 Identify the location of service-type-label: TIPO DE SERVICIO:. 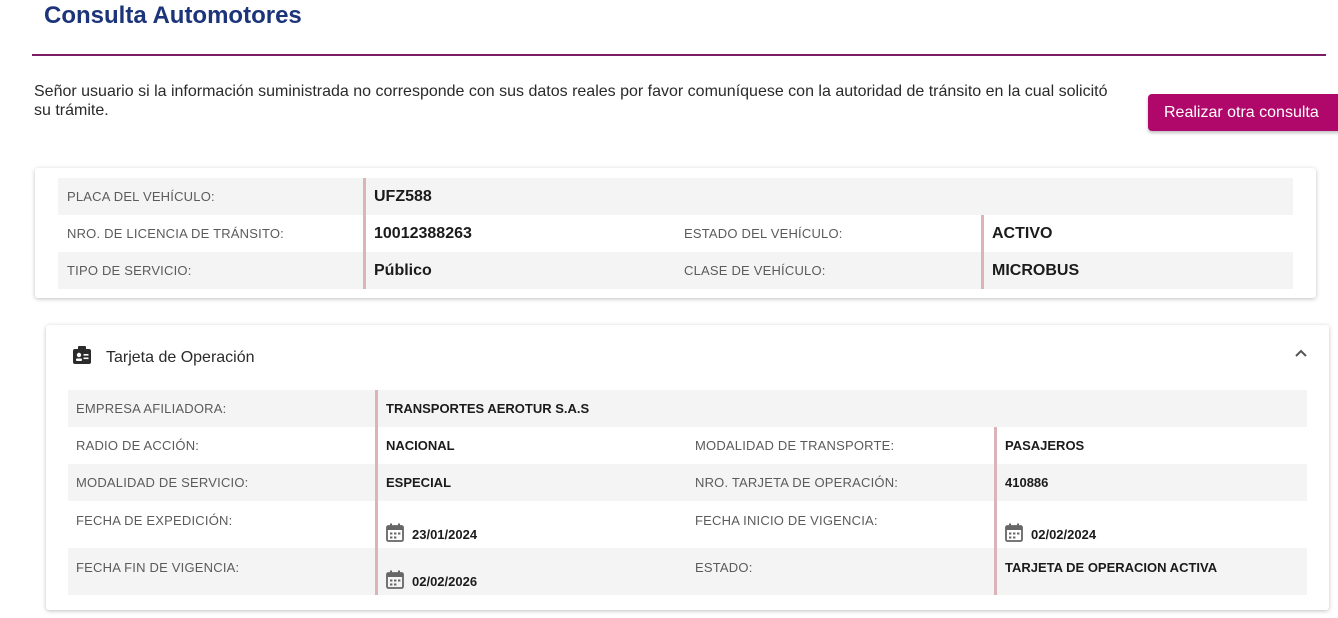
(129, 270).